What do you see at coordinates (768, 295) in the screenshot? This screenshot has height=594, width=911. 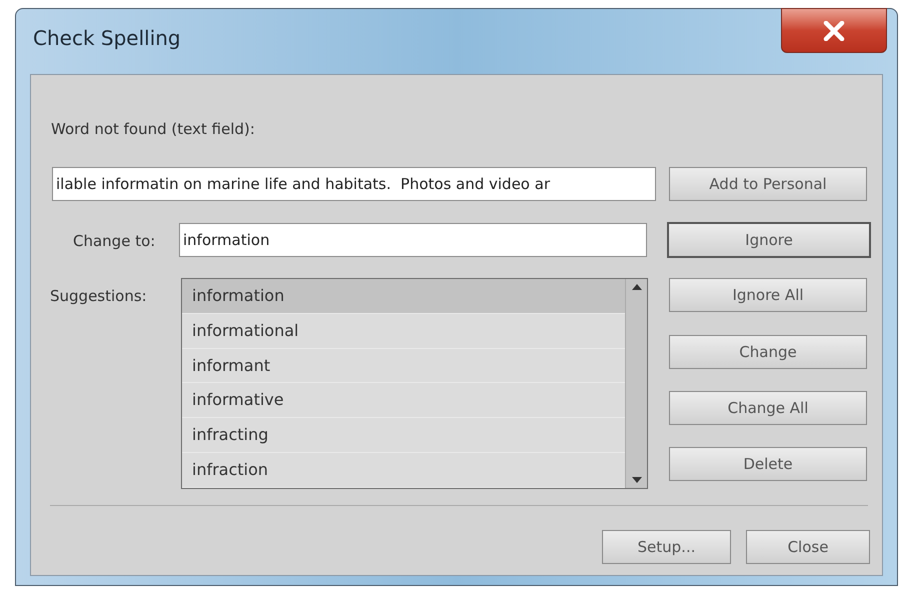 I see `dialog-button: Ignore All` at bounding box center [768, 295].